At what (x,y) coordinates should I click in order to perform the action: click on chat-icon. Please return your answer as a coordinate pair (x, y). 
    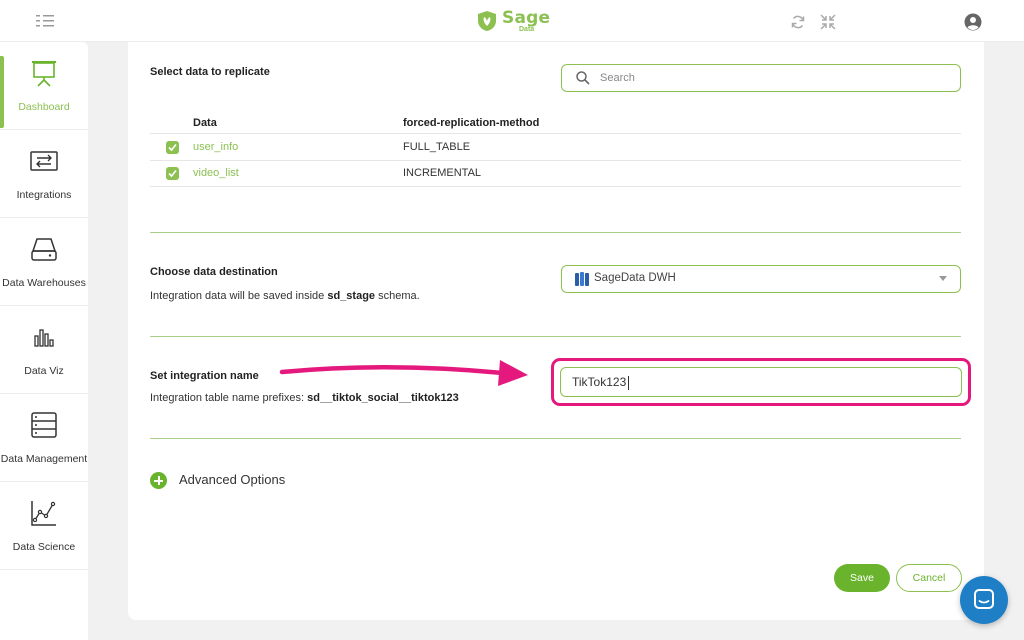
    Looking at the image, I should click on (984, 599).